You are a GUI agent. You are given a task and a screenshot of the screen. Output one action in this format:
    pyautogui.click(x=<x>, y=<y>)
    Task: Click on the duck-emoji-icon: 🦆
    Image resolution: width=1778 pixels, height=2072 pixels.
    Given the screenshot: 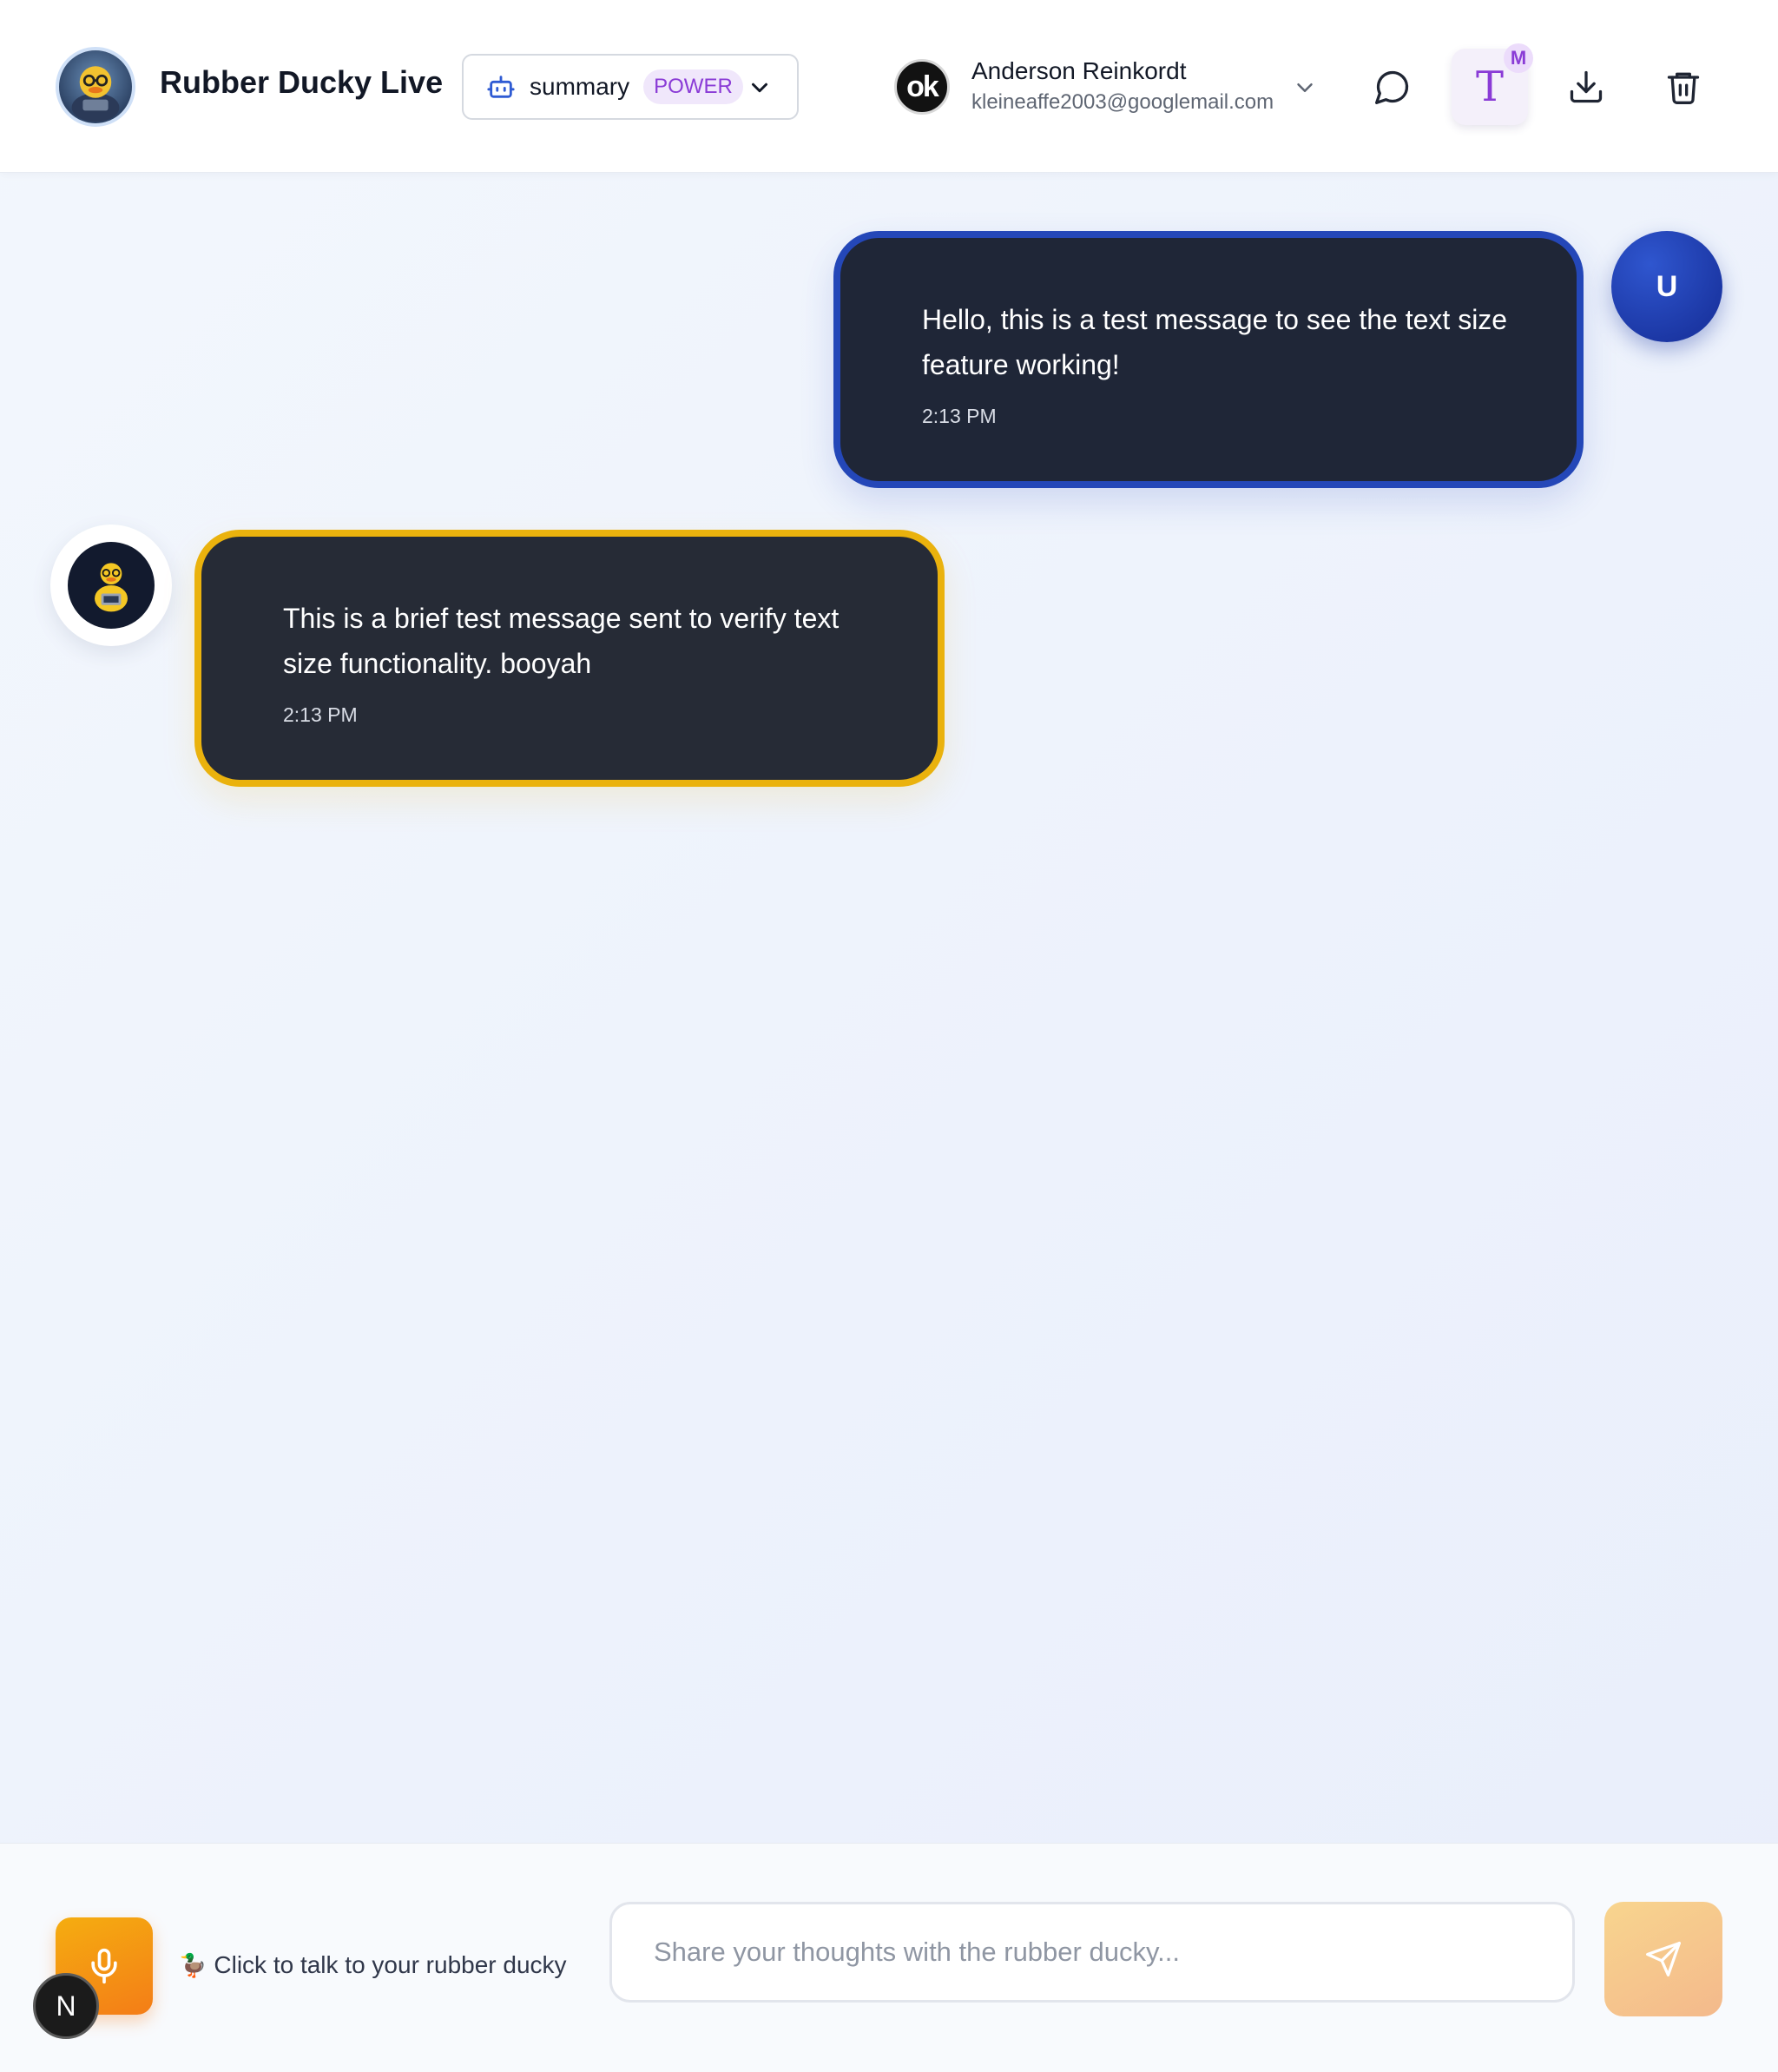 What is the action you would take?
    pyautogui.click(x=193, y=1965)
    